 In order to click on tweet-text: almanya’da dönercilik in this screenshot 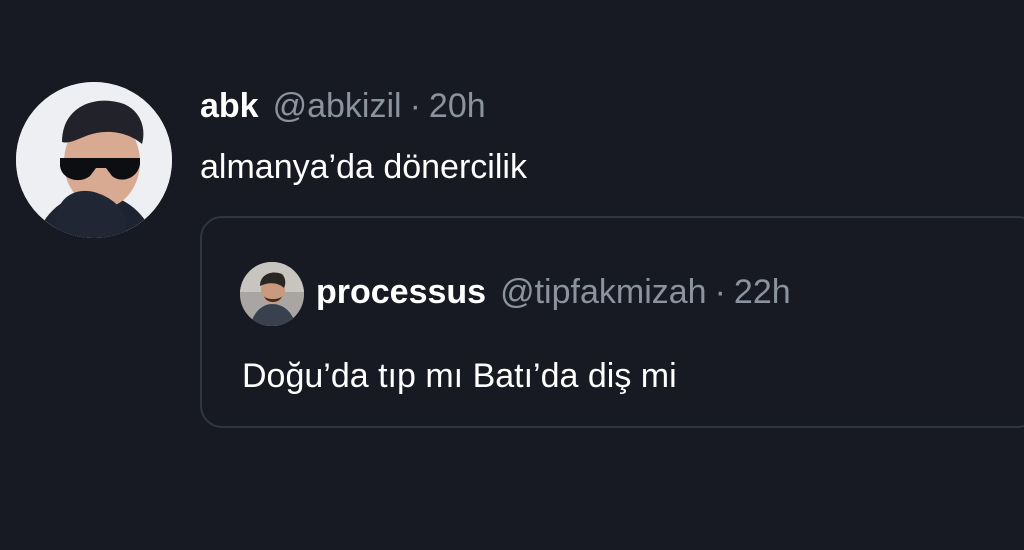, I will do `click(363, 167)`.